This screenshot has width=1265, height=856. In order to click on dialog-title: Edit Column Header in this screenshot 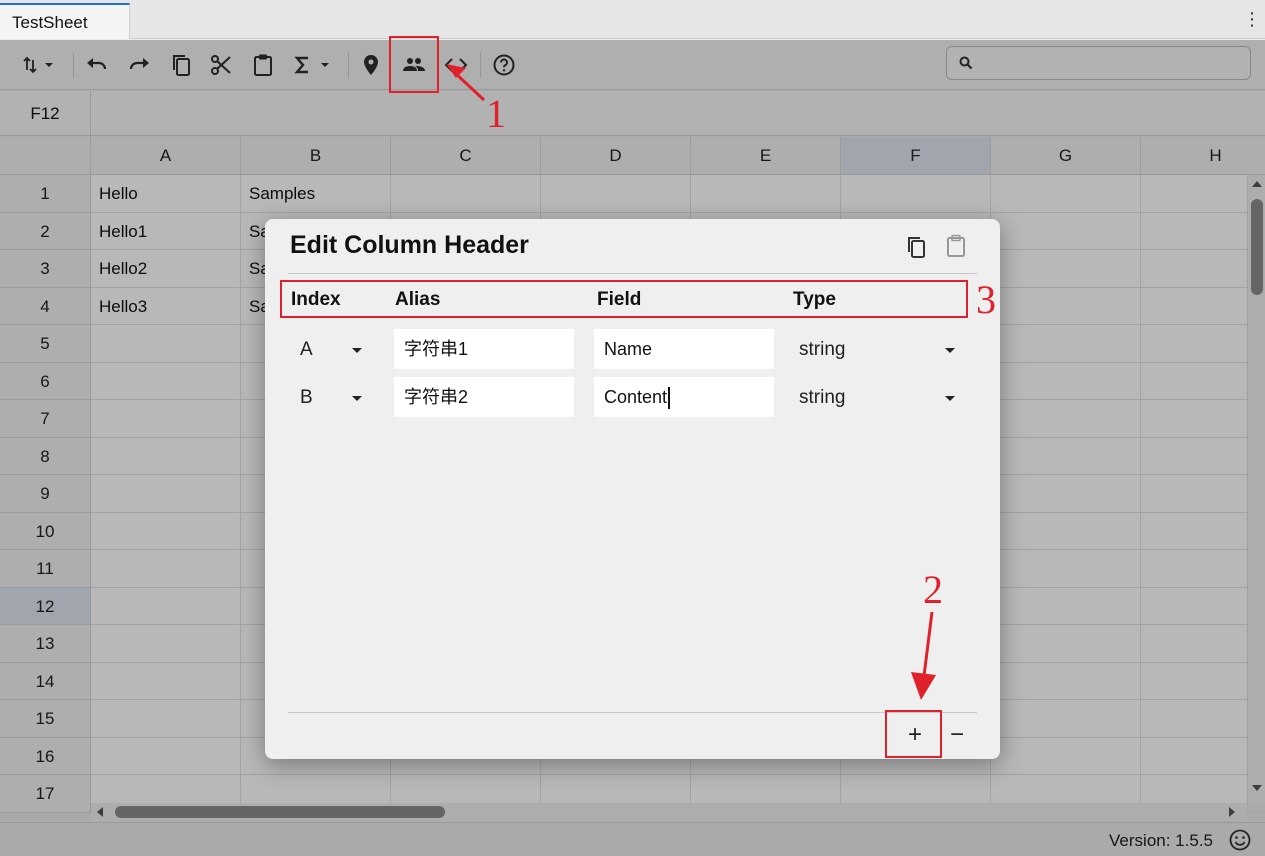, I will do `click(409, 245)`.